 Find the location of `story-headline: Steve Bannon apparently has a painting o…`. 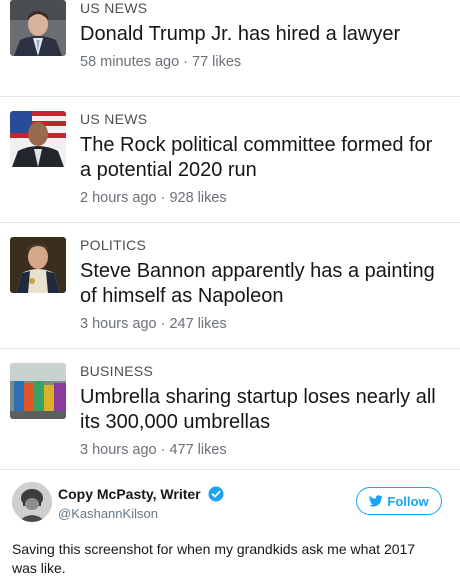

story-headline: Steve Bannon apparently has a painting o… is located at coordinates (263, 284).